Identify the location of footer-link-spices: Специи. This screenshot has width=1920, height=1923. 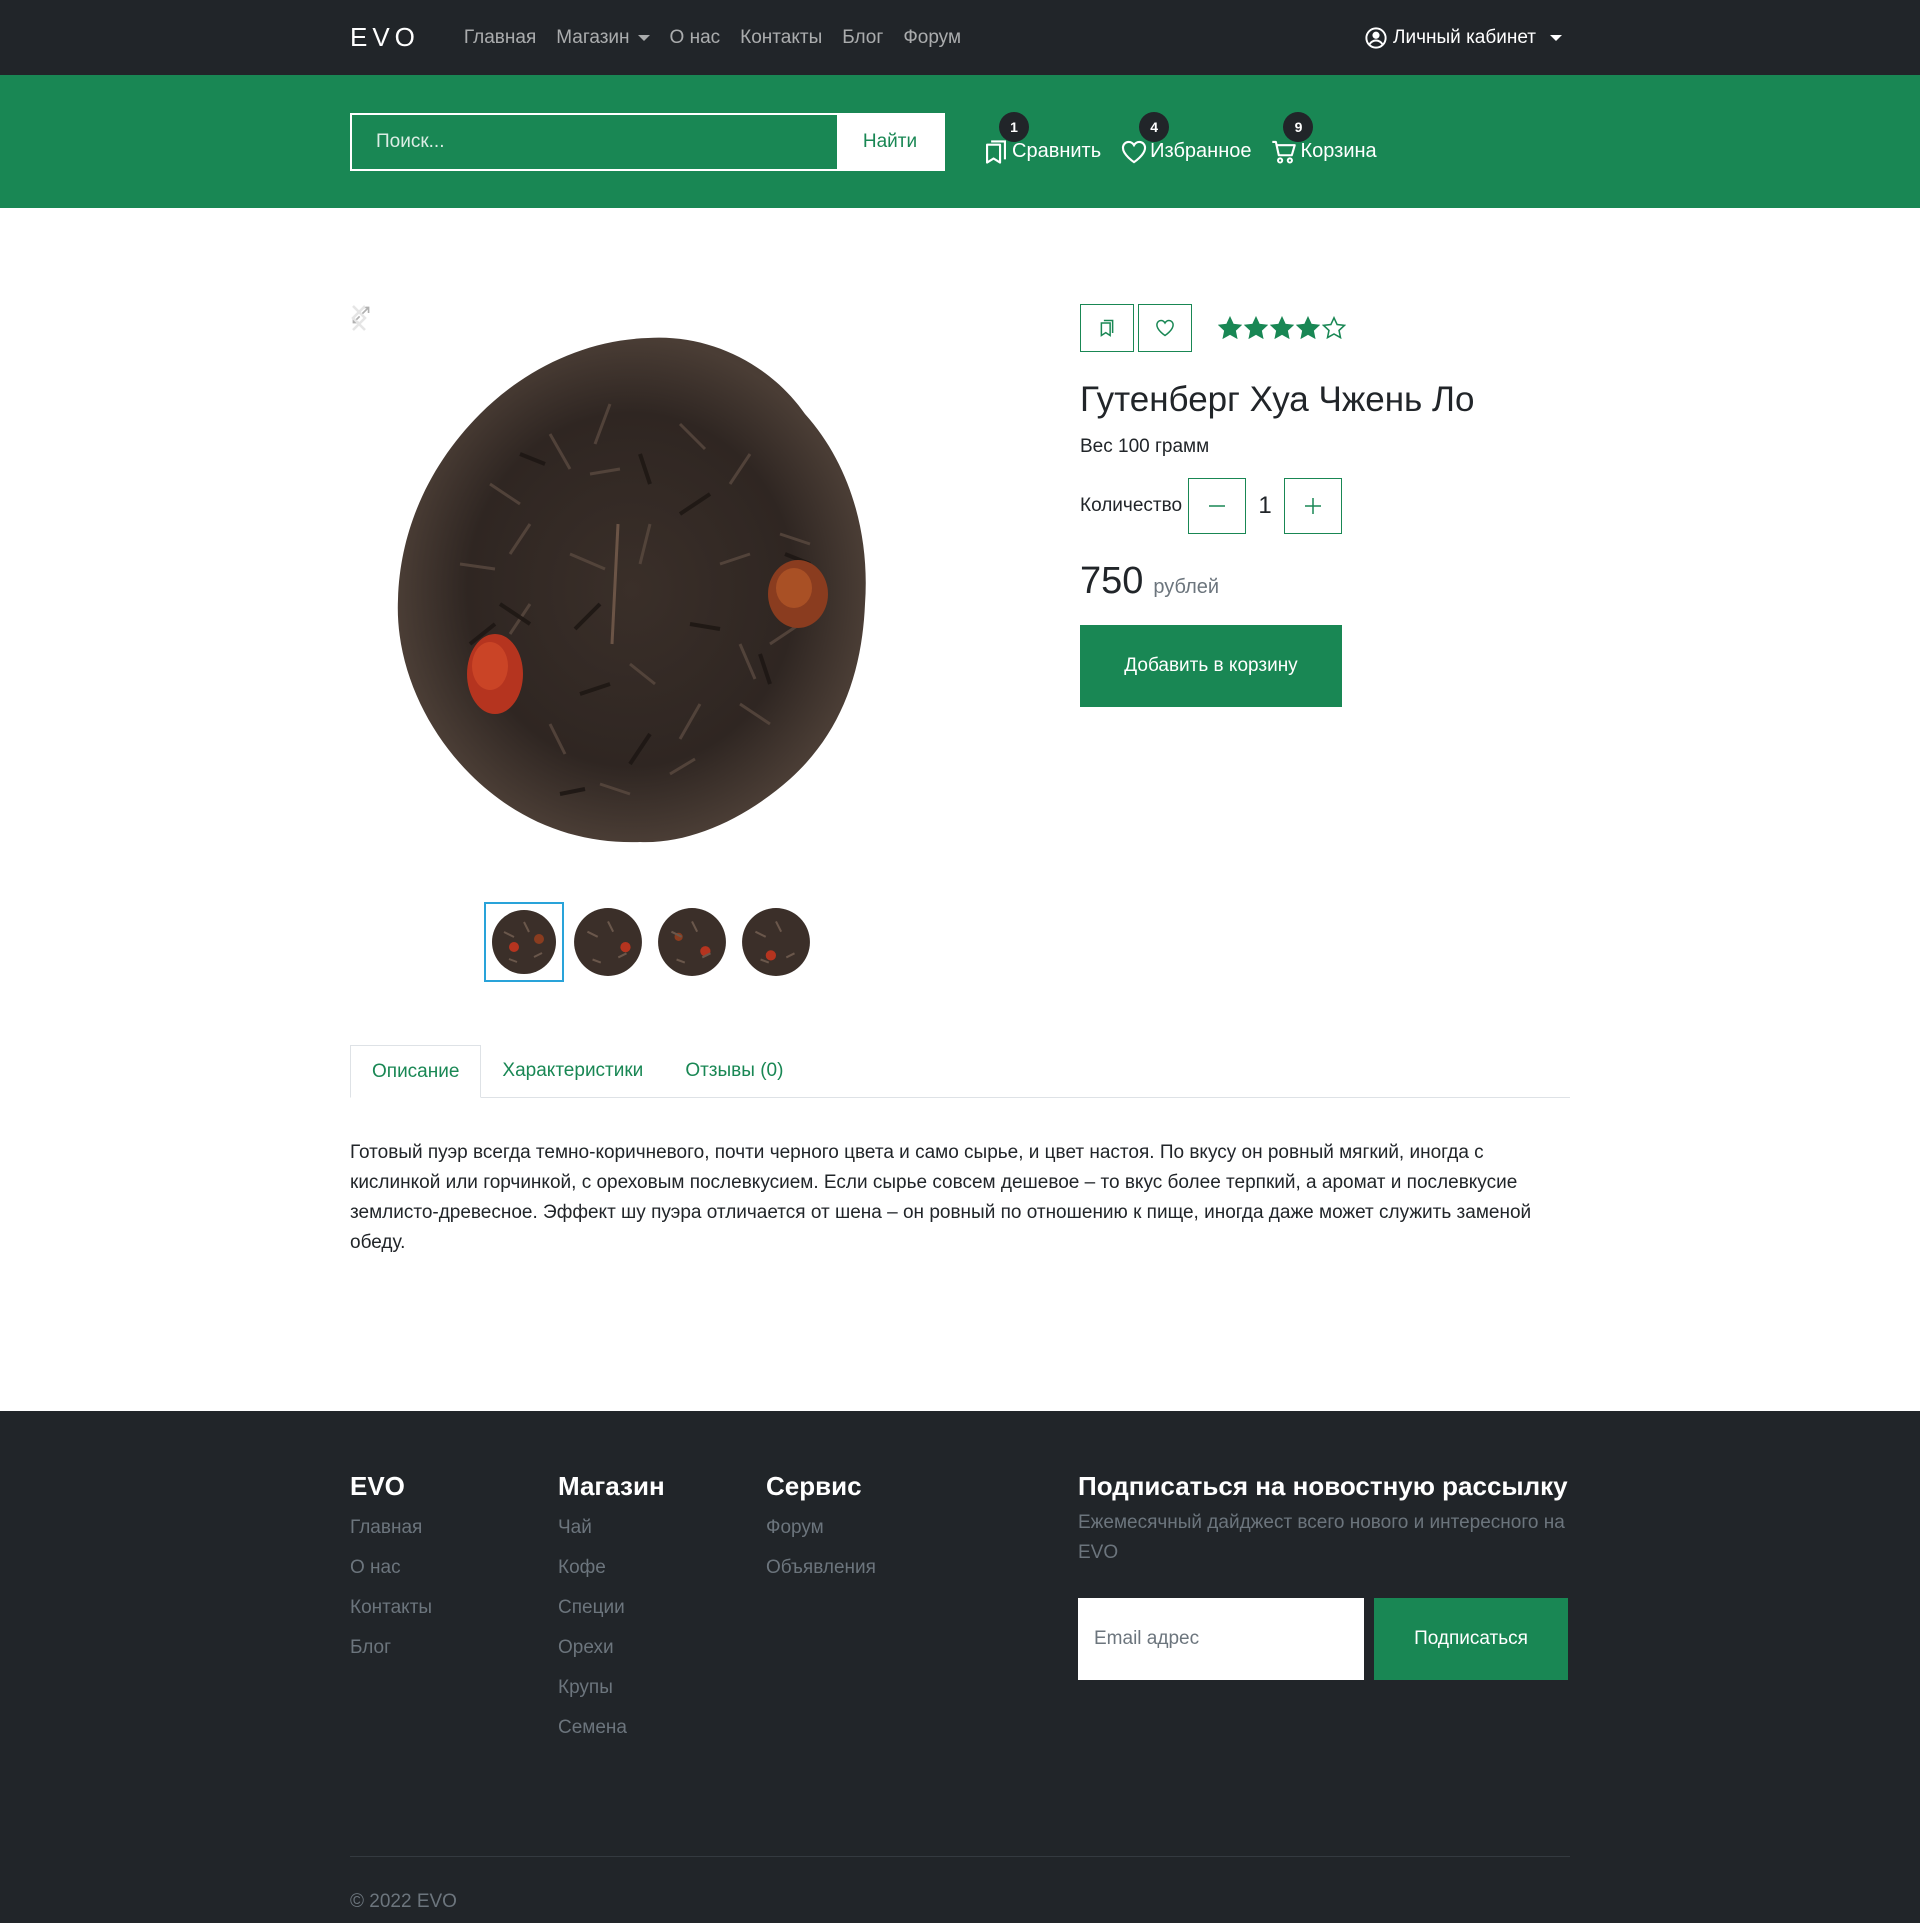
(662, 1608).